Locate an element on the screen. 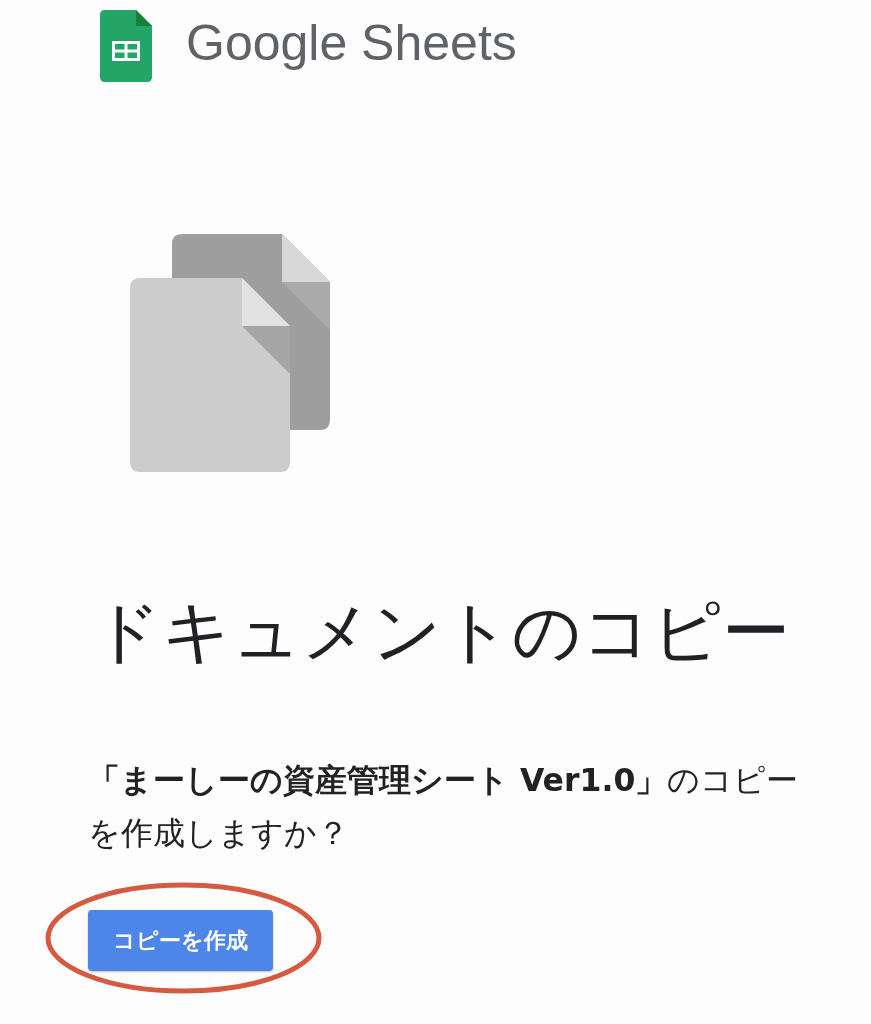 The image size is (871, 1024). logo-text: Google Sheets is located at coordinates (351, 43).